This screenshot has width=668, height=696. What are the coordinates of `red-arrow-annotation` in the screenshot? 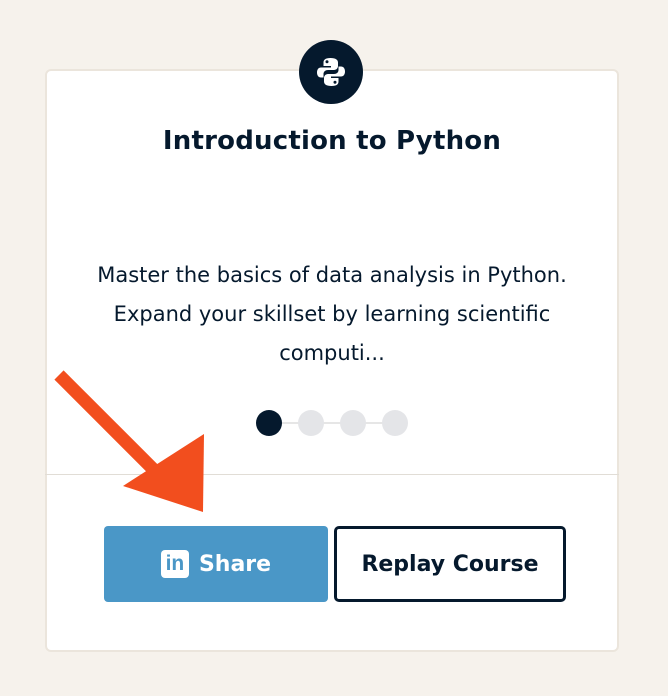 It's located at (129, 441).